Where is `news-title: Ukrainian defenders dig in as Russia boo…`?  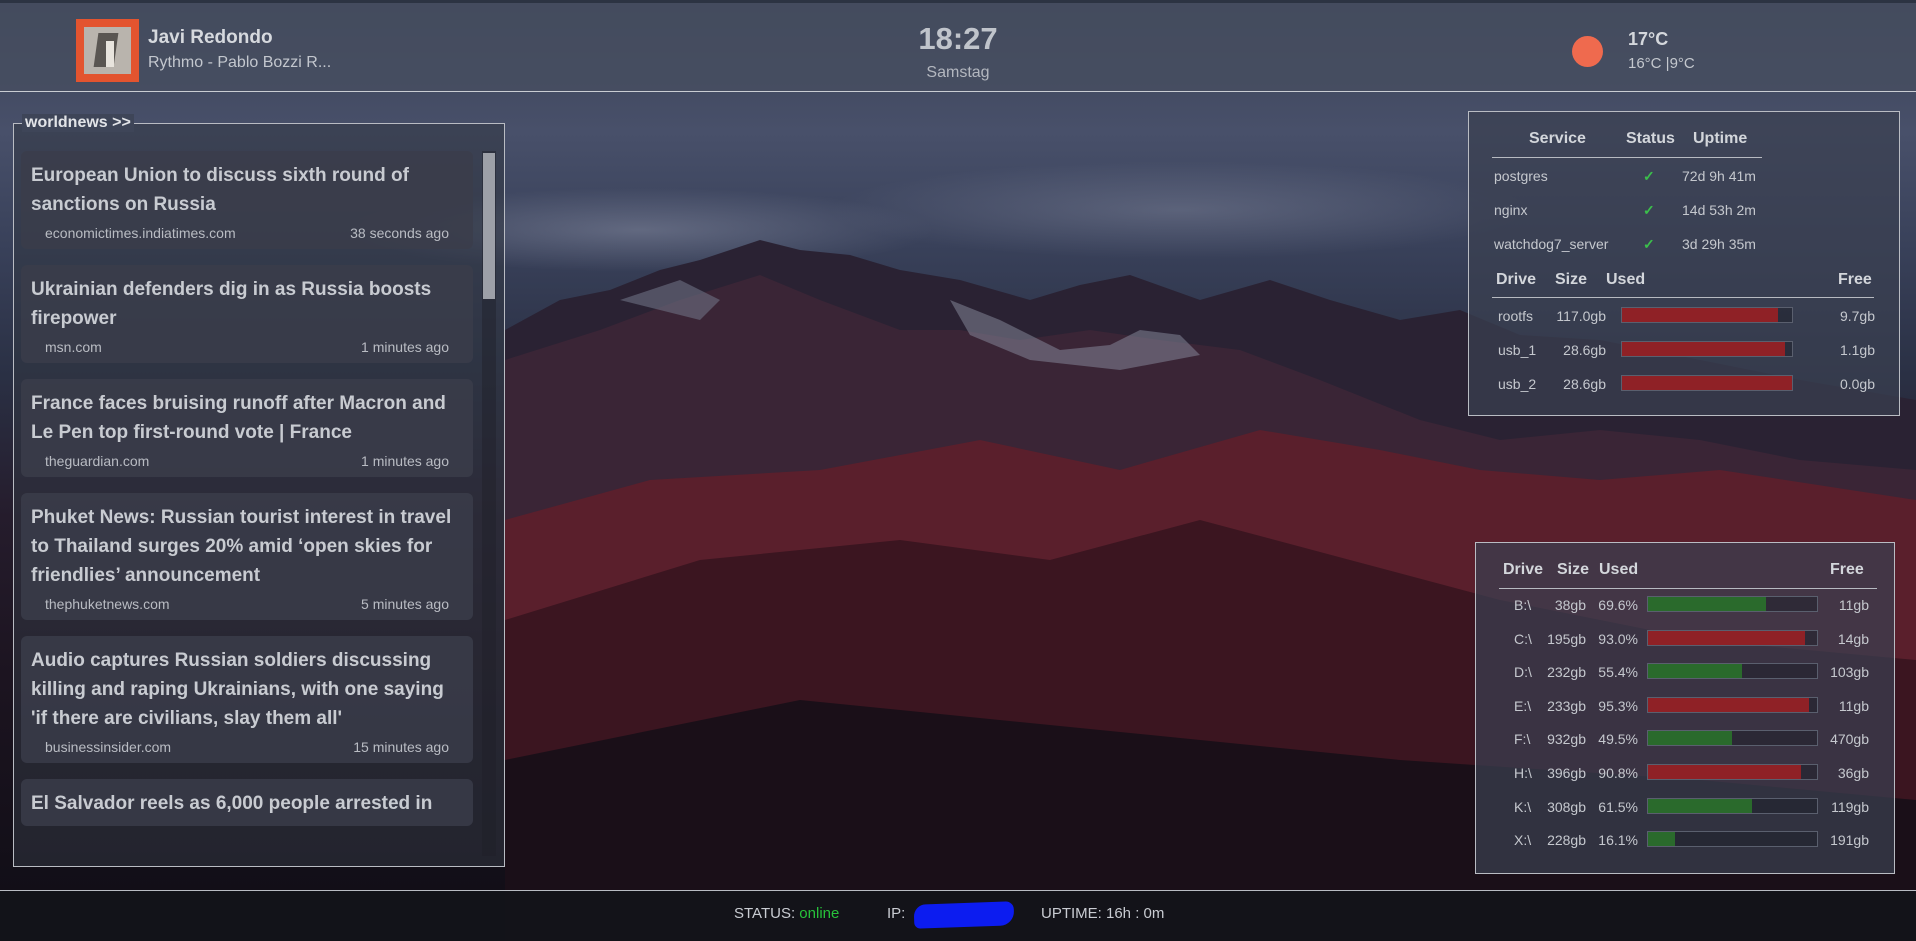
news-title: Ukrainian defenders dig in as Russia boo… is located at coordinates (247, 304).